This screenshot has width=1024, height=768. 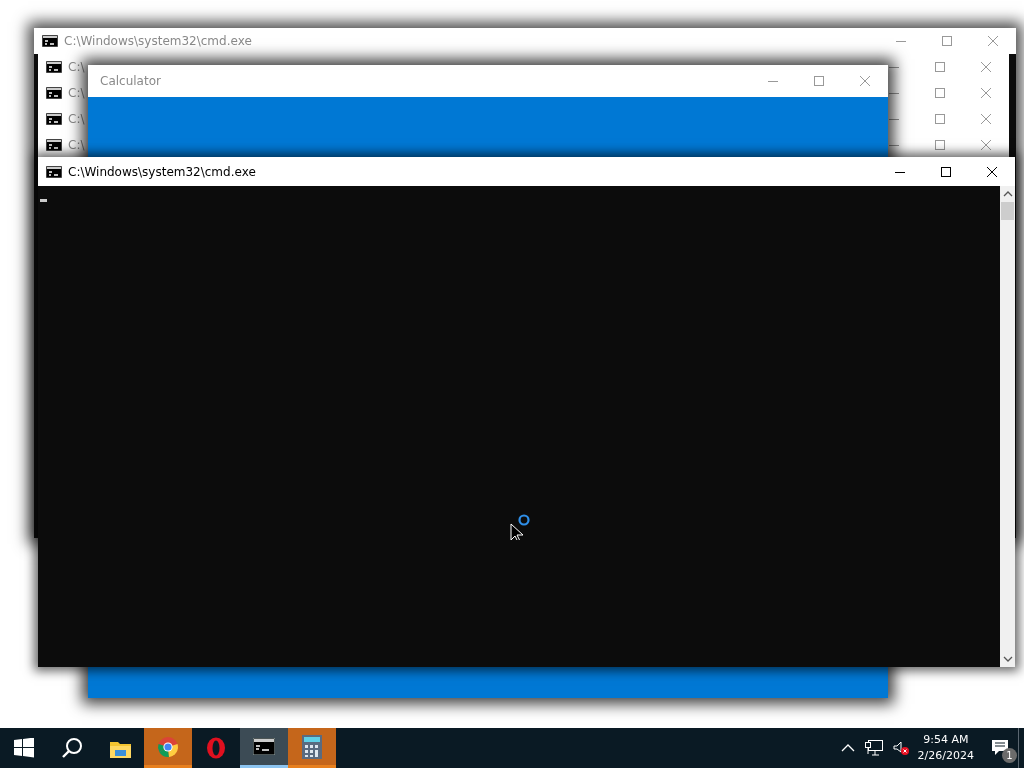 What do you see at coordinates (72, 748) in the screenshot?
I see `search-button` at bounding box center [72, 748].